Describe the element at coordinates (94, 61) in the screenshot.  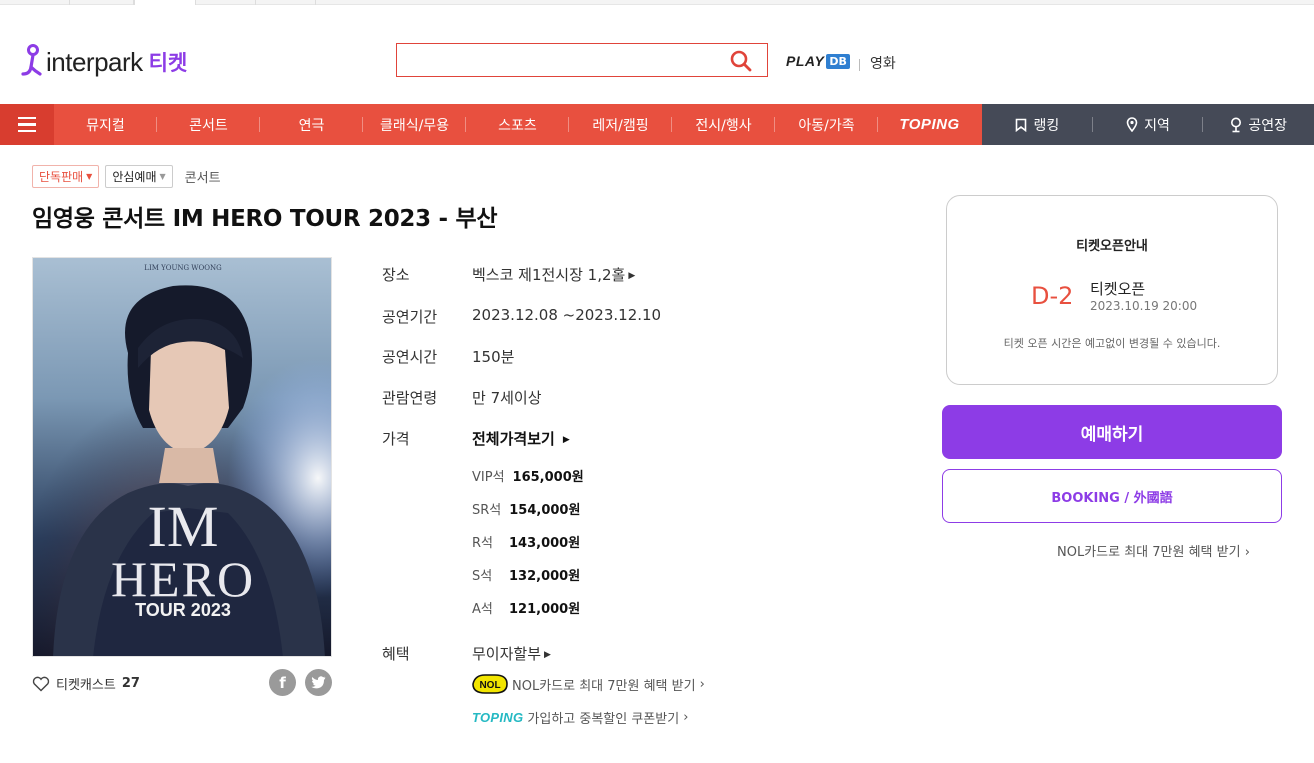
I see `logo-text: interpark` at that location.